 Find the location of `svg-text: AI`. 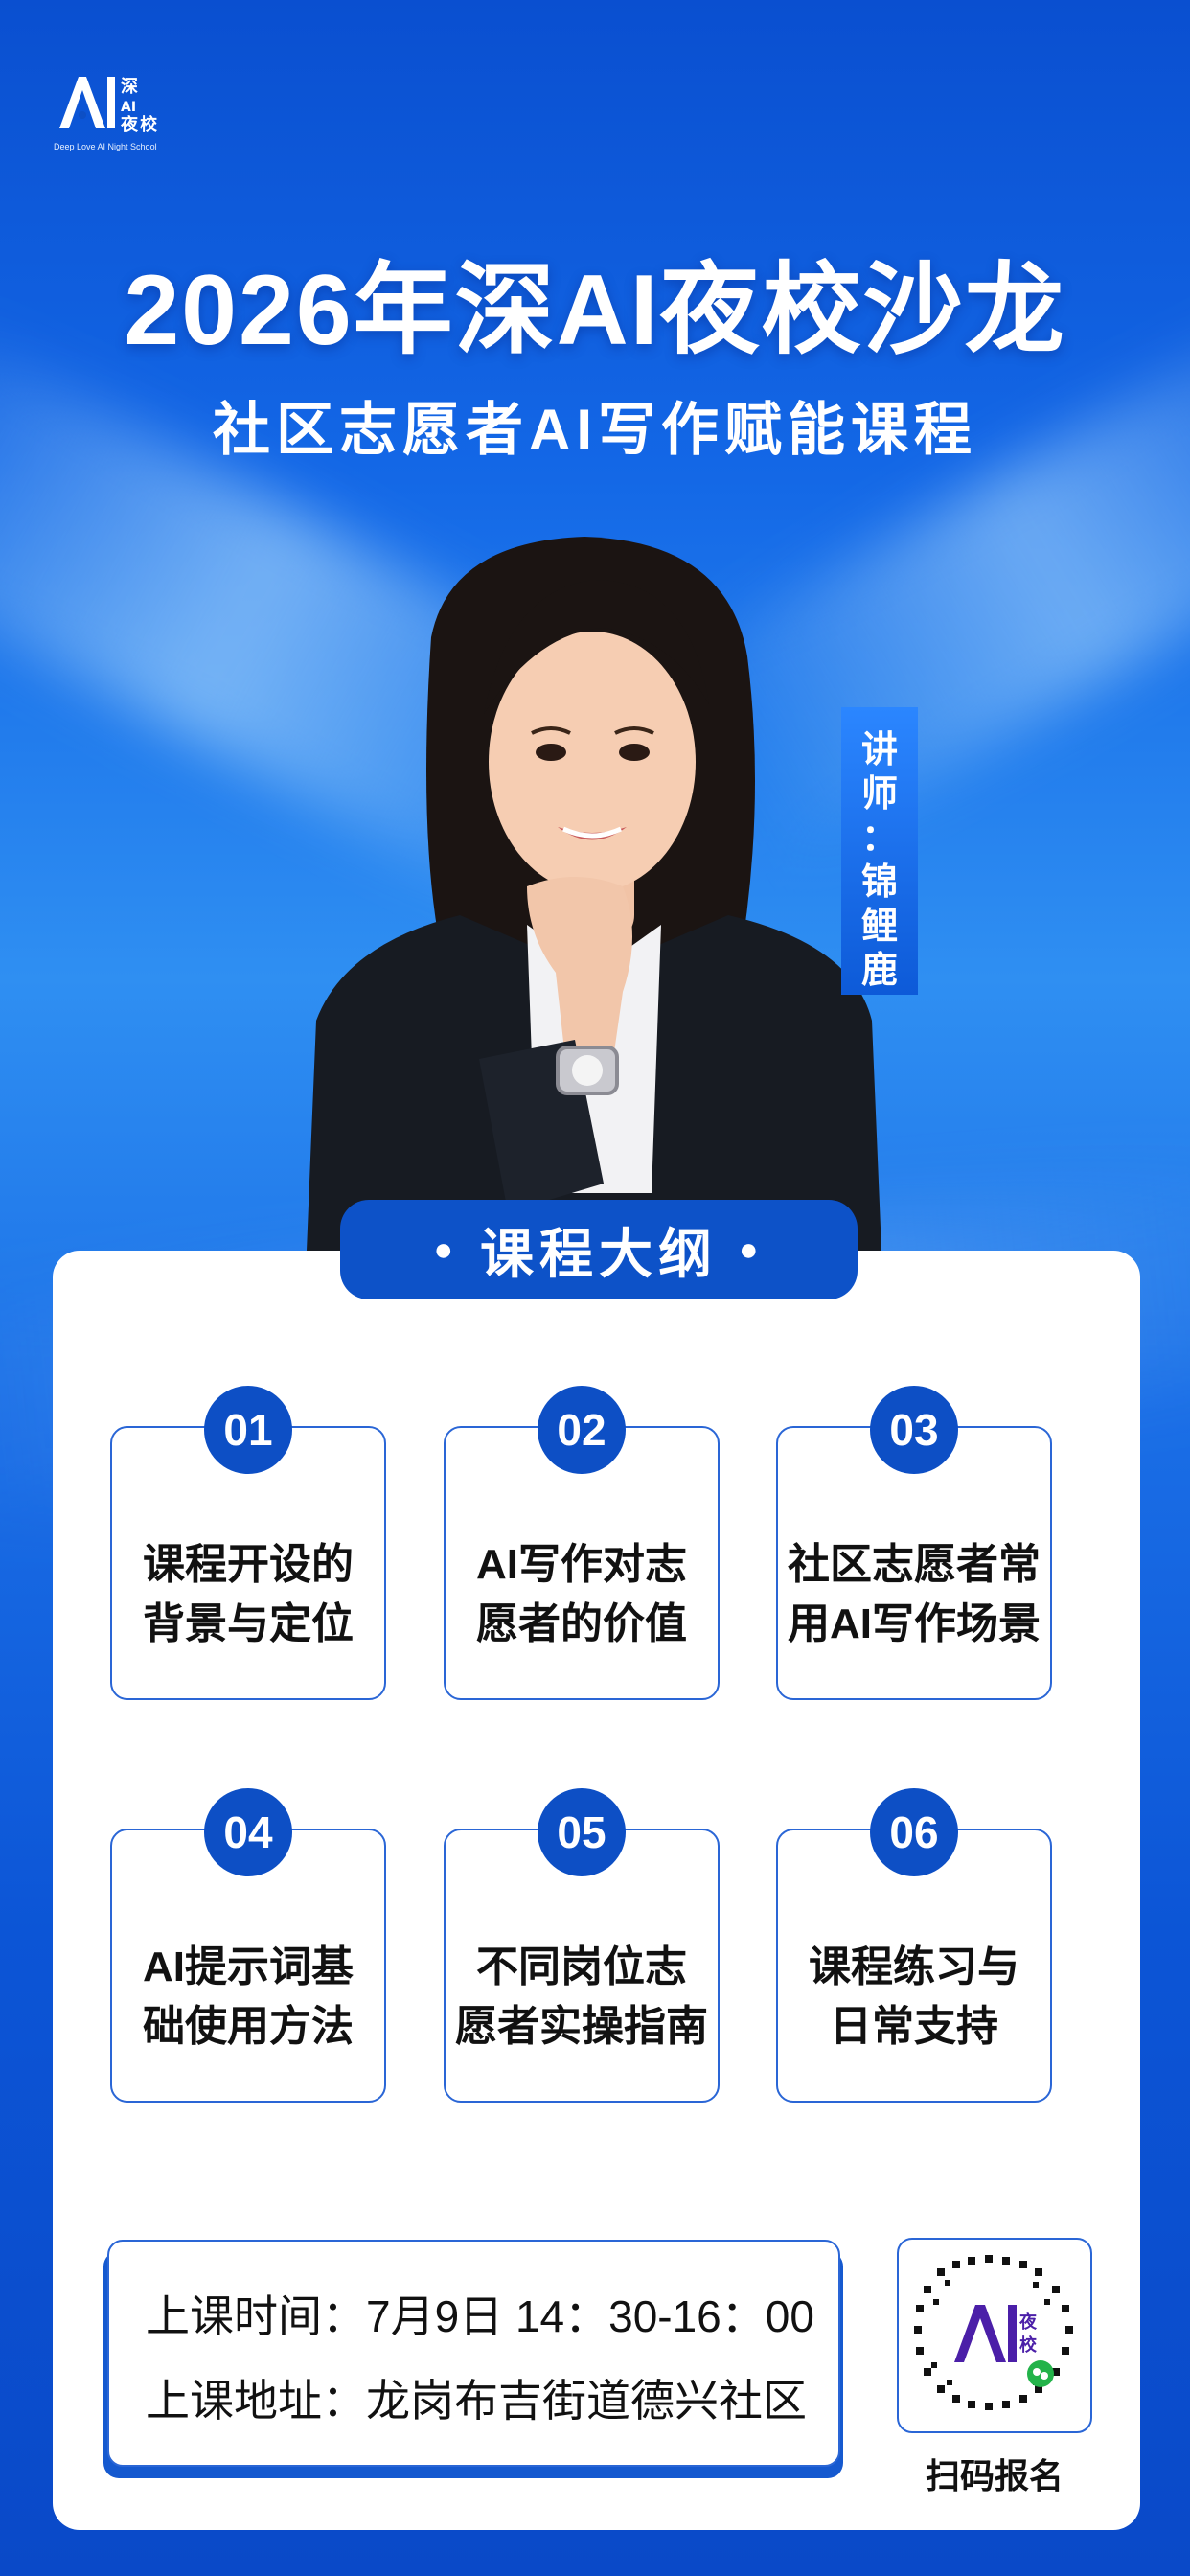

svg-text: AI is located at coordinates (128, 107).